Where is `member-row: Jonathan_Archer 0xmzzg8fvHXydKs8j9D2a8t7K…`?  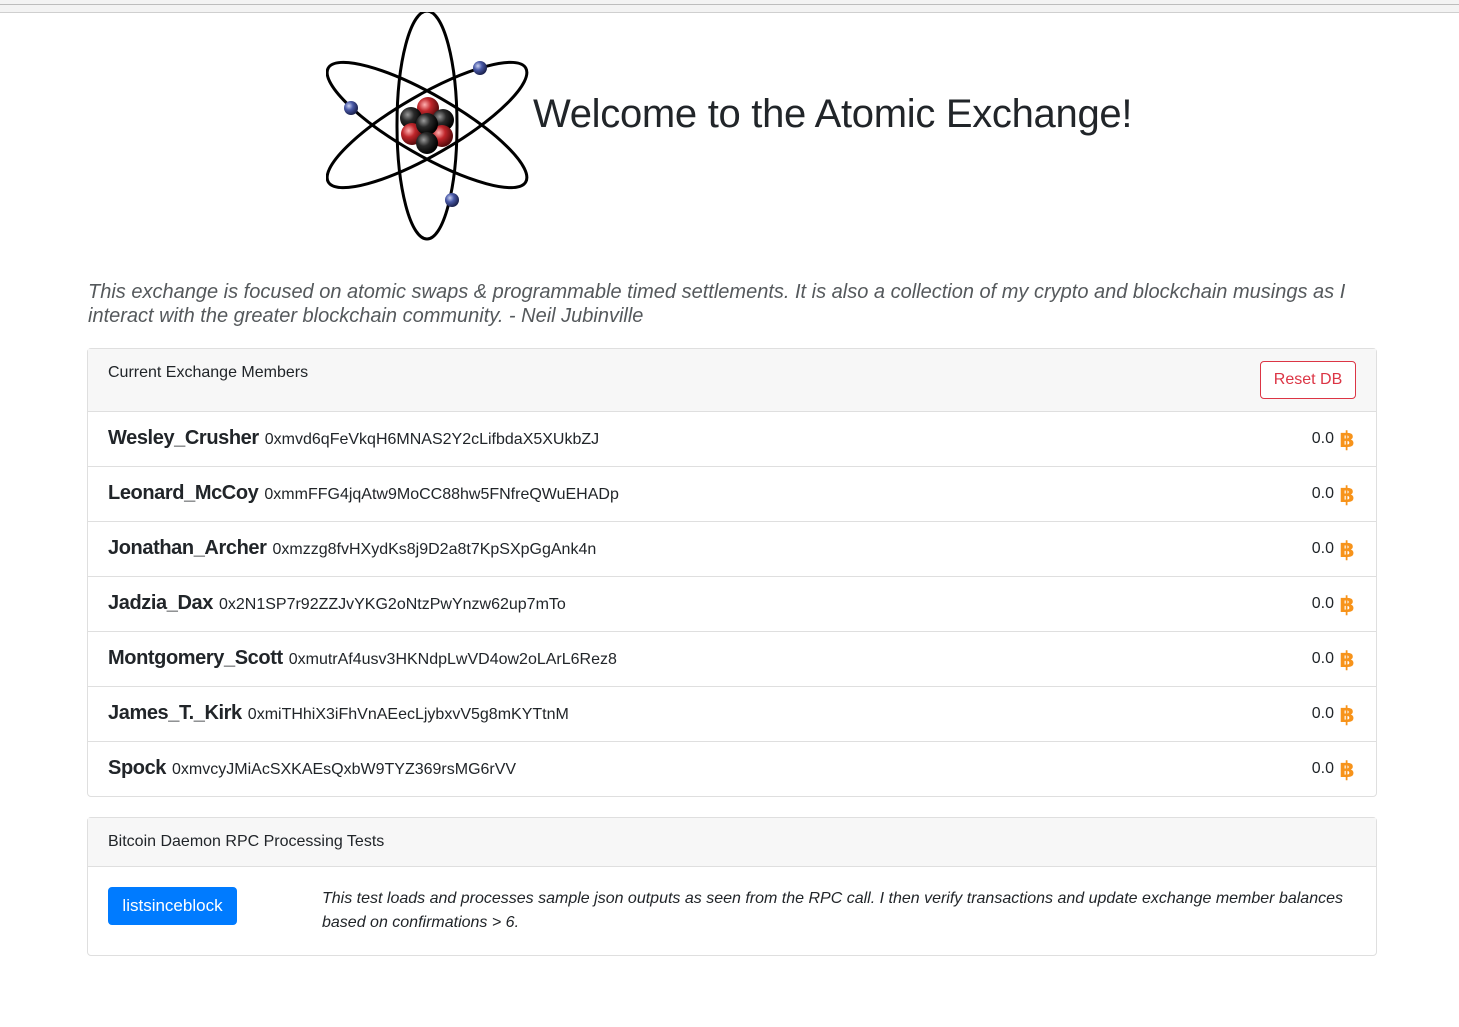 member-row: Jonathan_Archer 0xmzzg8fvHXydKs8j9D2a8t7K… is located at coordinates (732, 549).